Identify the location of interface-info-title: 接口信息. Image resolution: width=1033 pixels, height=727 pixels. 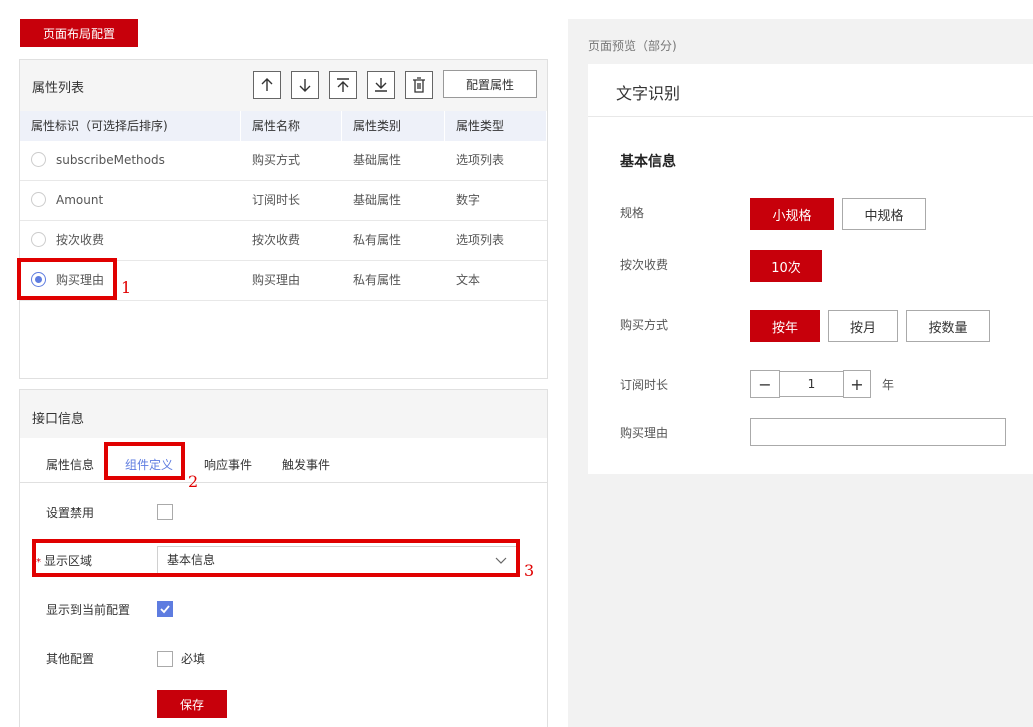
(58, 419).